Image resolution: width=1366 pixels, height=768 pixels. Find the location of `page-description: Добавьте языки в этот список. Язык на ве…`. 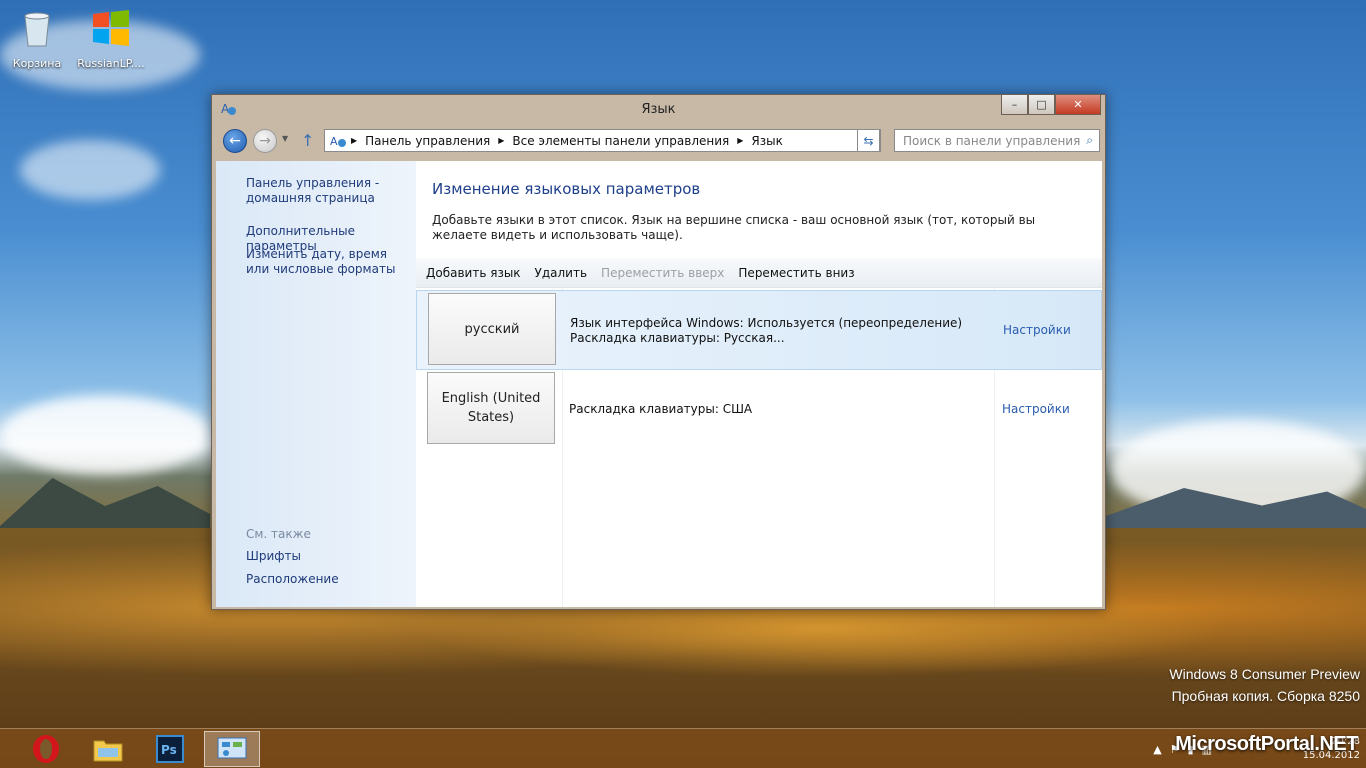

page-description: Добавьте языки в этот список. Язык на ве… is located at coordinates (734, 227).